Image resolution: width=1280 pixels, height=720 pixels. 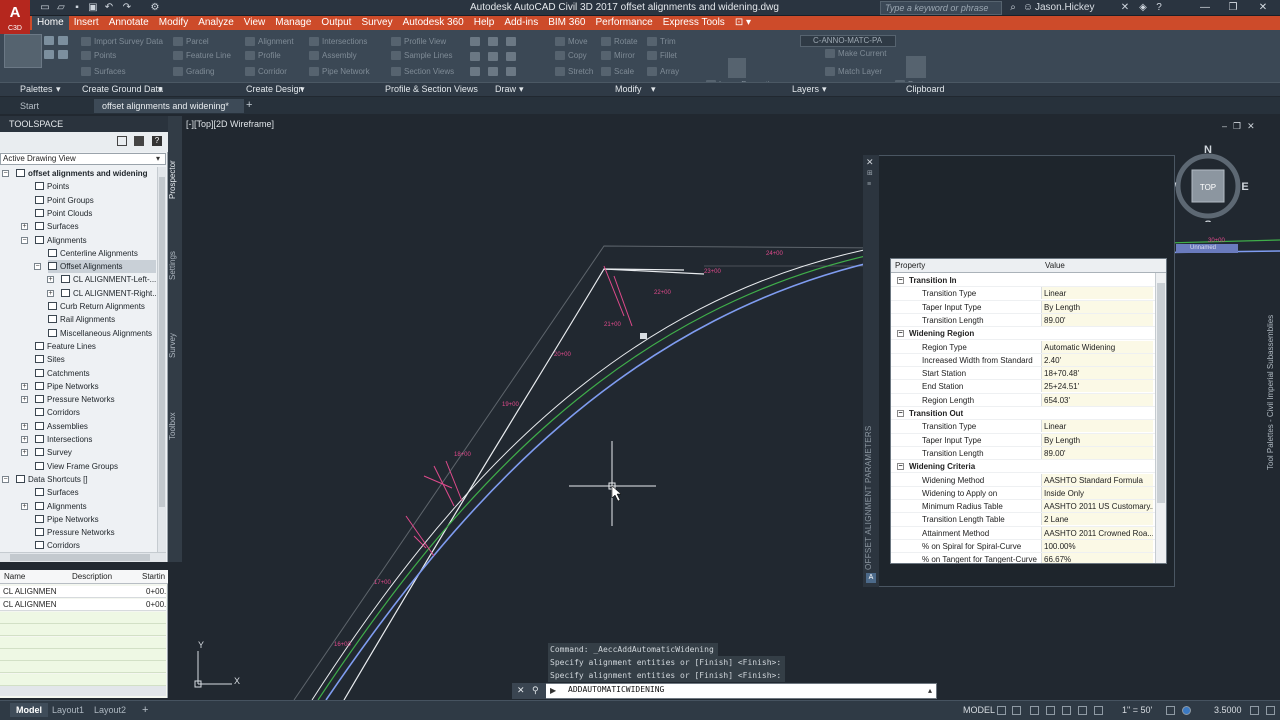 What do you see at coordinates (50, 359) in the screenshot?
I see `tree-item: Sites` at bounding box center [50, 359].